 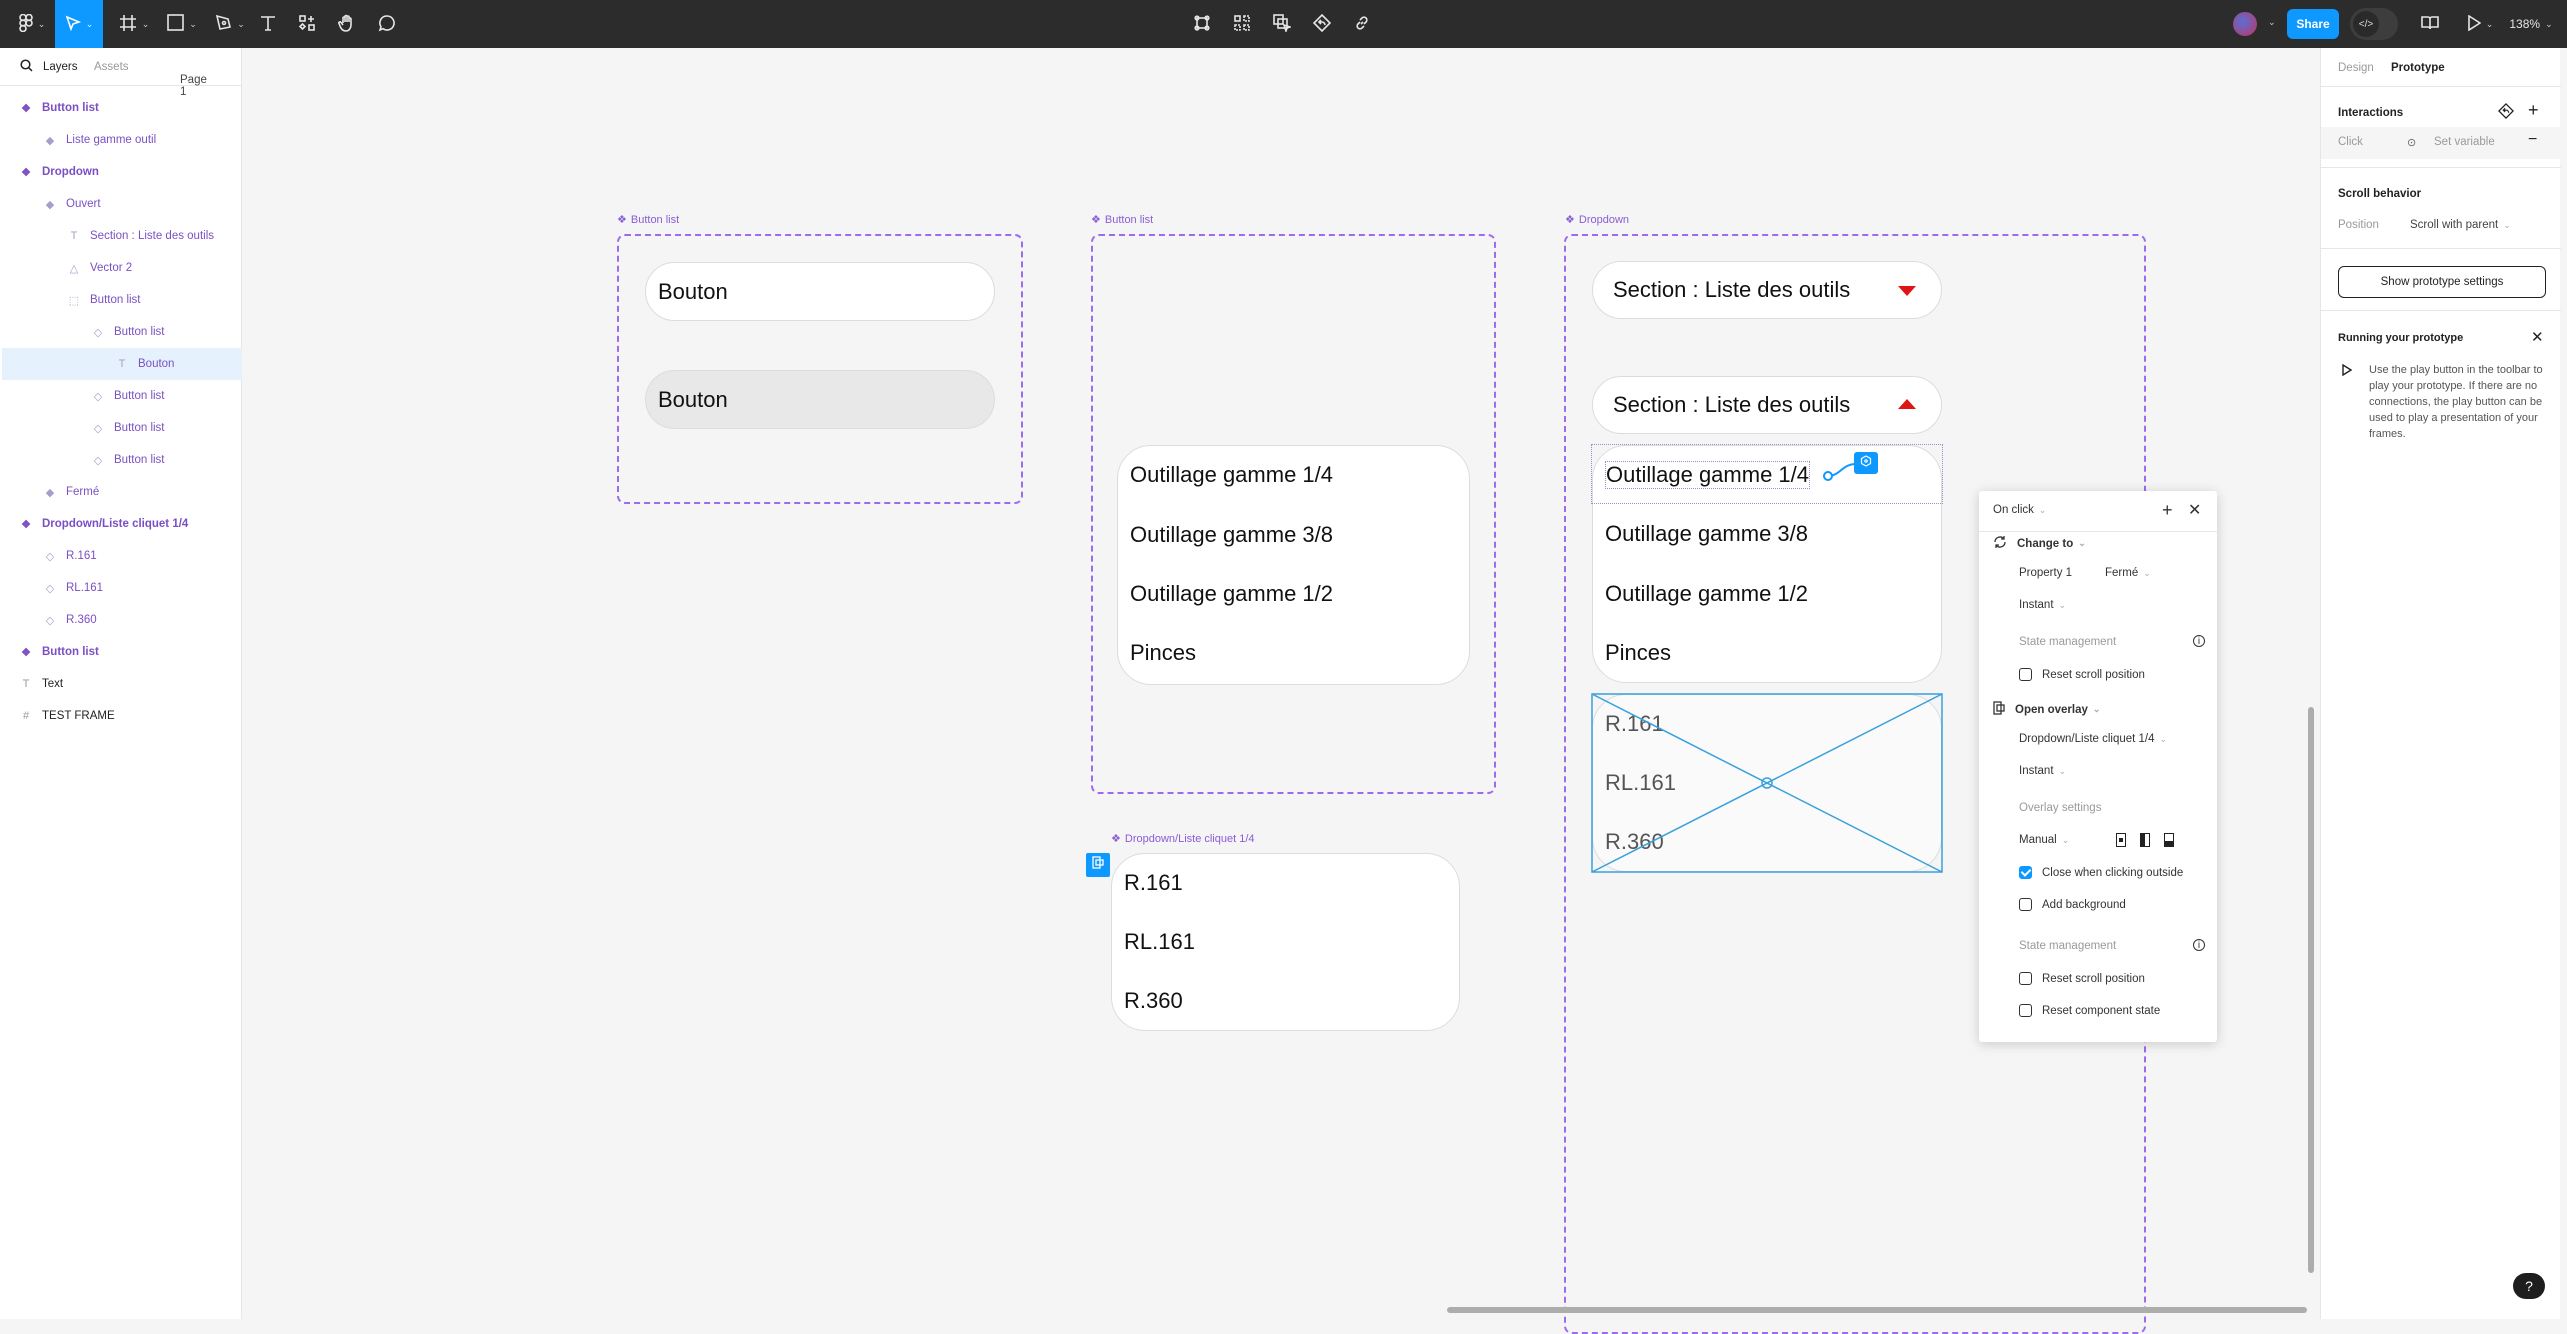 I want to click on dropdown-closed: Section : Liste des outils, so click(x=1767, y=290).